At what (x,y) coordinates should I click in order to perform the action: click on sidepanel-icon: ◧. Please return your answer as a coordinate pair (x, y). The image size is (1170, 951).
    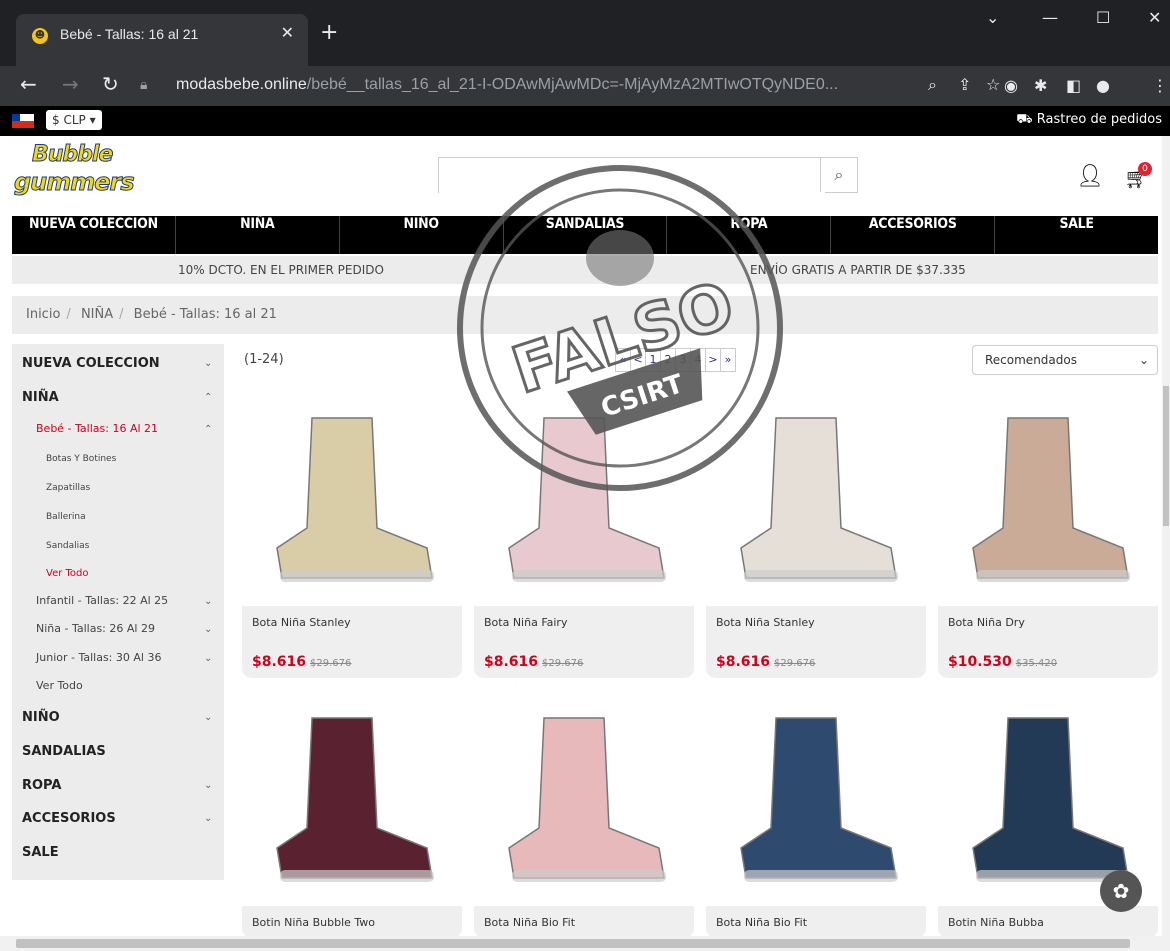
    Looking at the image, I should click on (1073, 85).